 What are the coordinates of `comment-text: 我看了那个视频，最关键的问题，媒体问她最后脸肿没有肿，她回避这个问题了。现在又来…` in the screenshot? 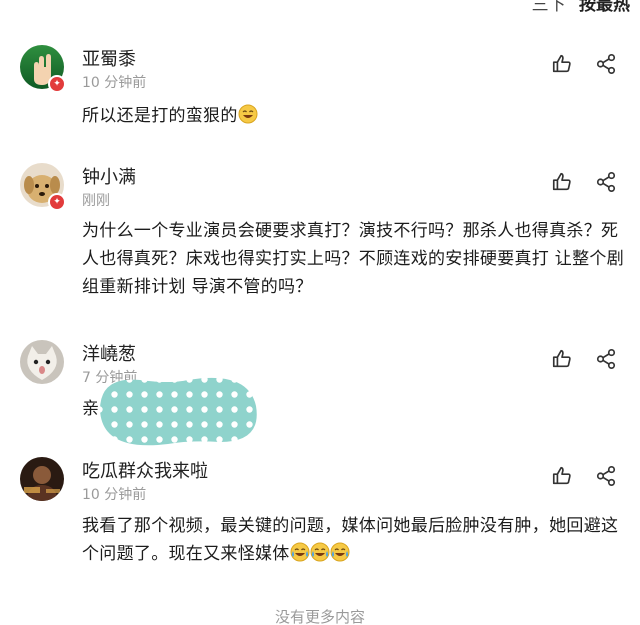 It's located at (354, 540).